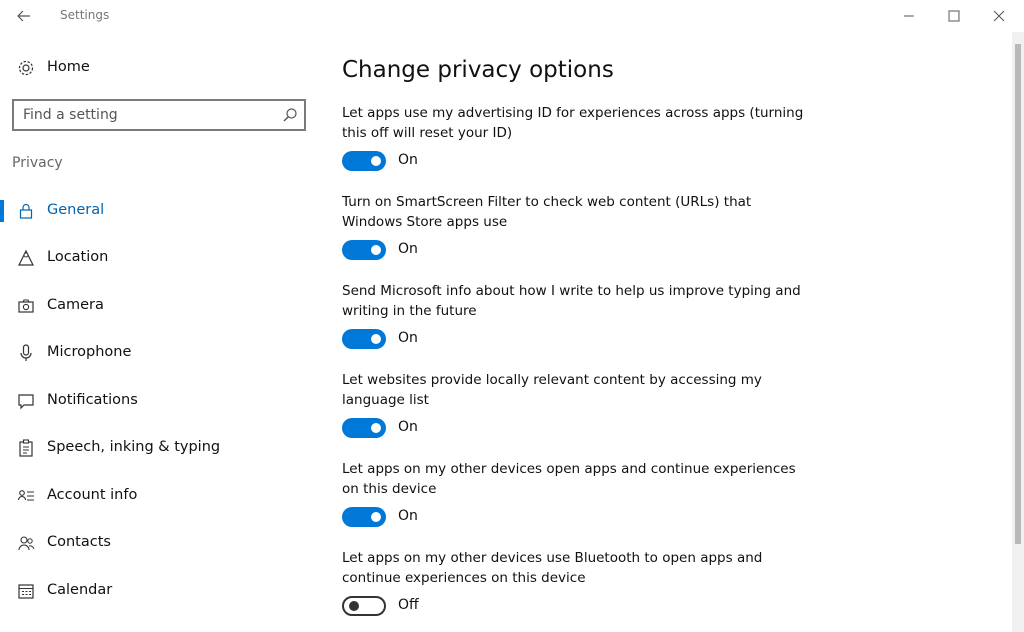  I want to click on title-bar: Settings, so click(512, 16).